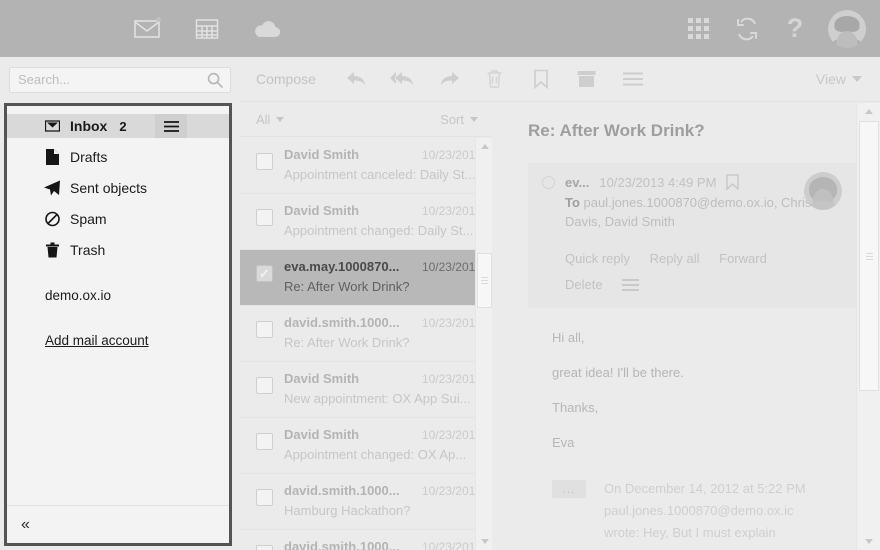 The width and height of the screenshot is (880, 550). Describe the element at coordinates (699, 29) in the screenshot. I see `app-grid-icon` at that location.